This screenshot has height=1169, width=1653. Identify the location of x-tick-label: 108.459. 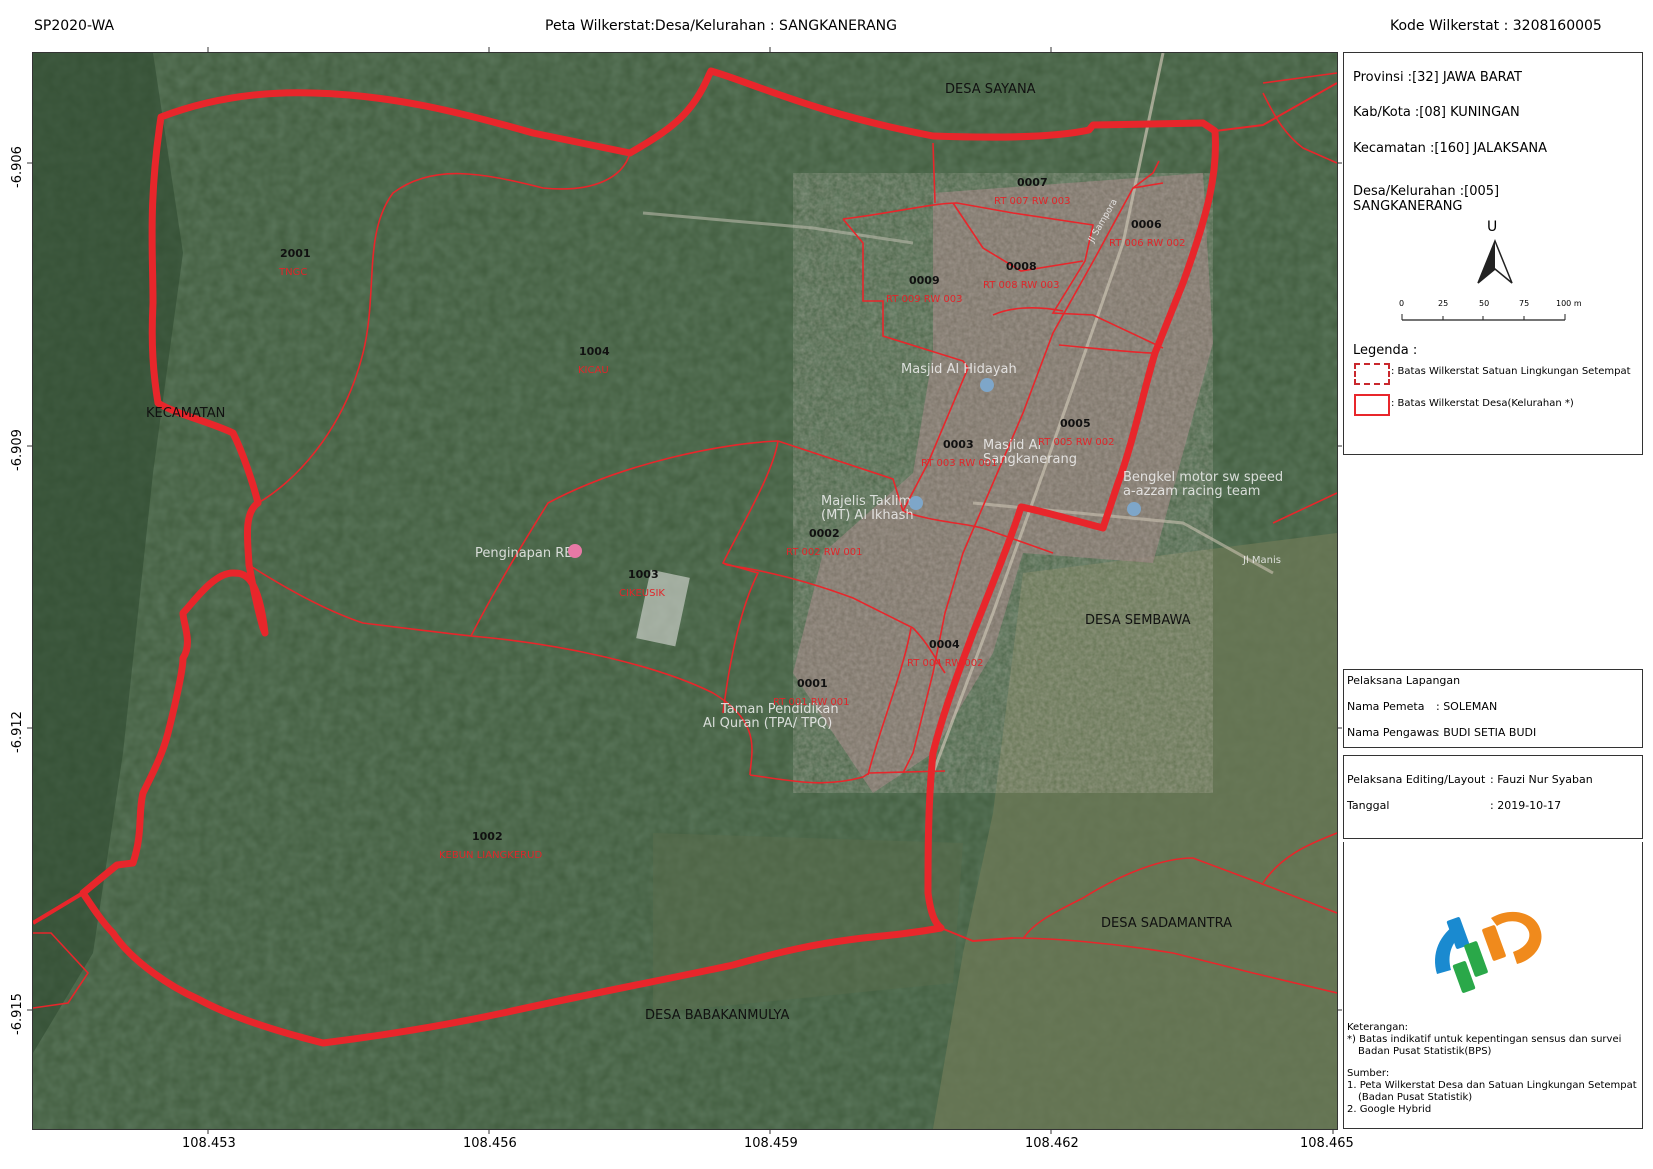
(771, 1143).